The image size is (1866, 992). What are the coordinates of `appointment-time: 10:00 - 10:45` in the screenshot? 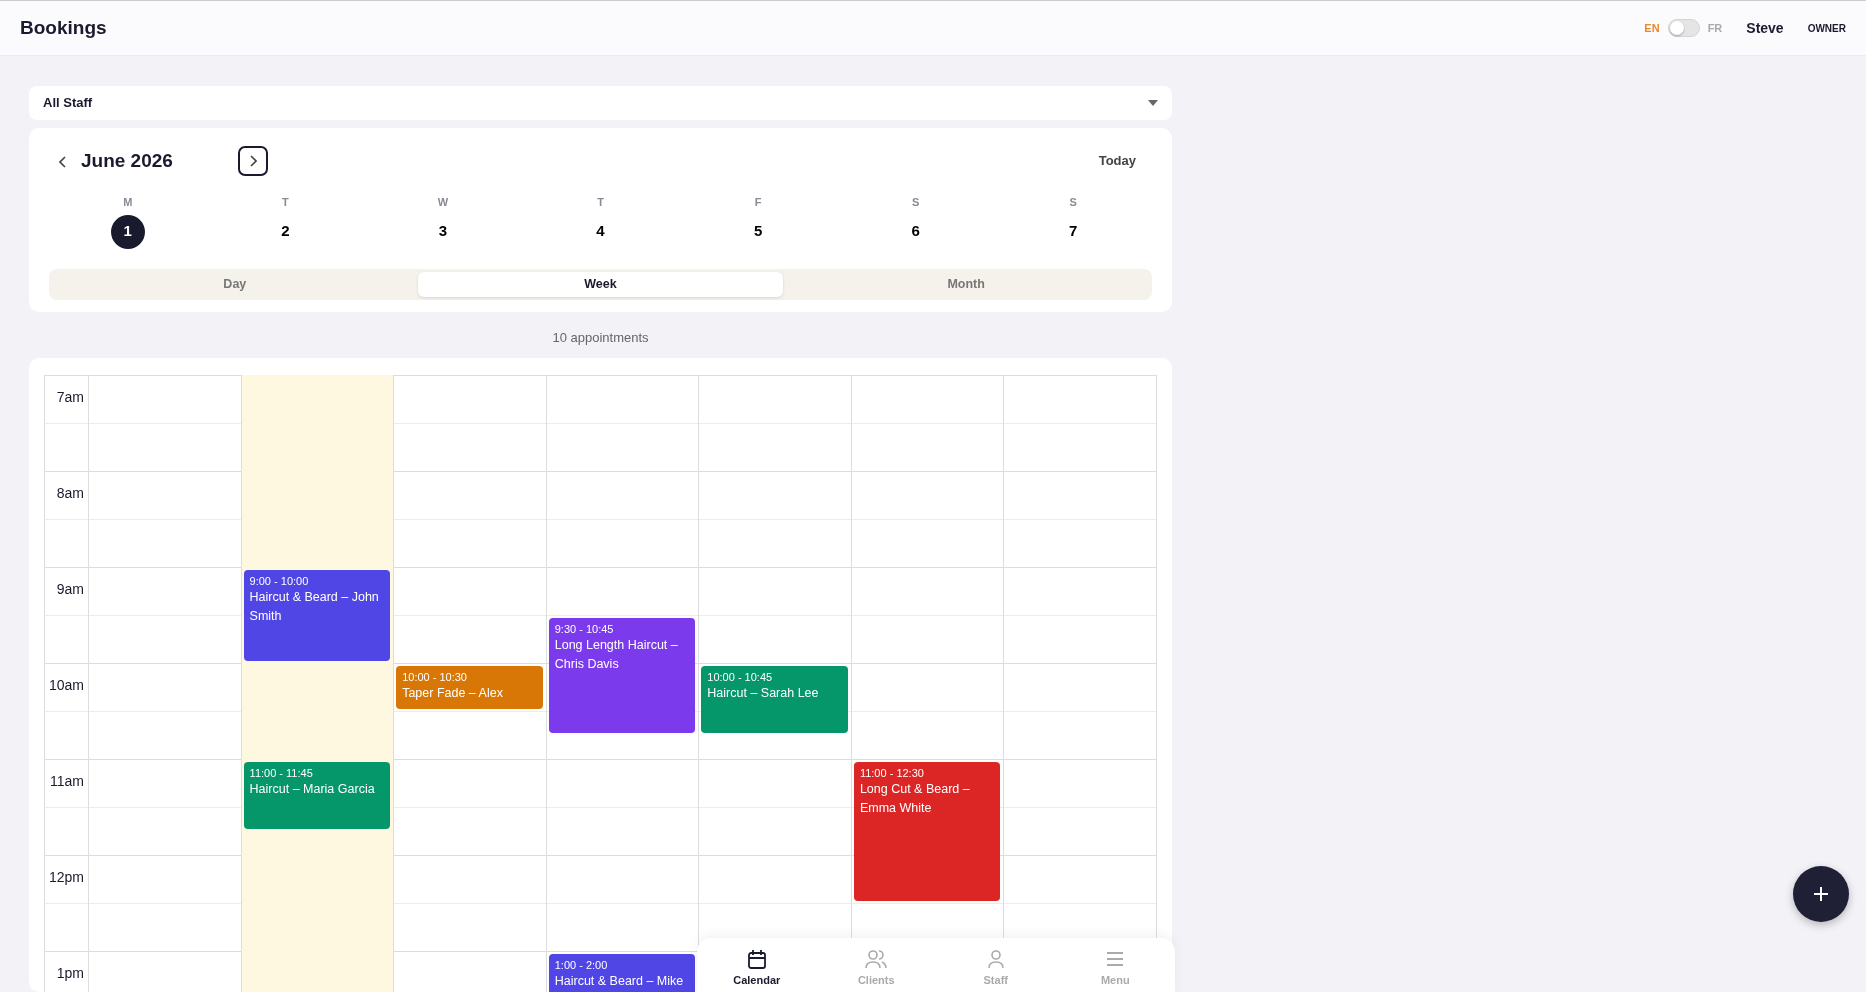 It's located at (740, 676).